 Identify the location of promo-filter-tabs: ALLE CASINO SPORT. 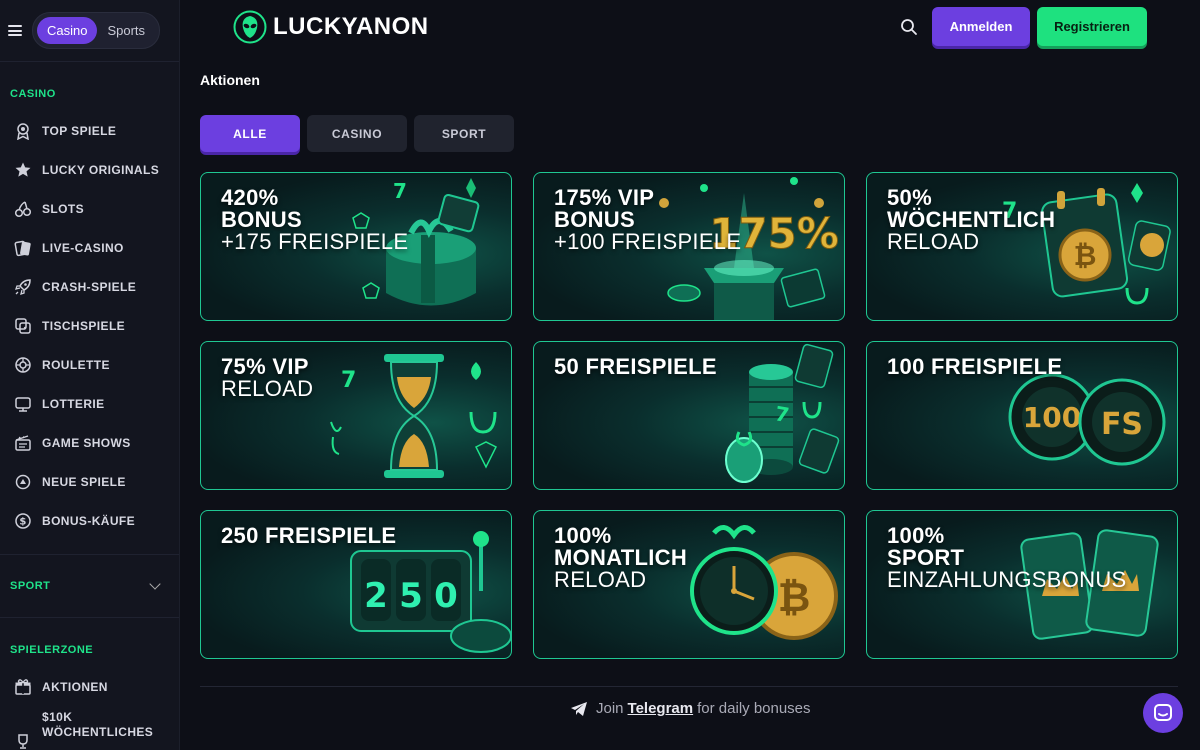
(360, 133).